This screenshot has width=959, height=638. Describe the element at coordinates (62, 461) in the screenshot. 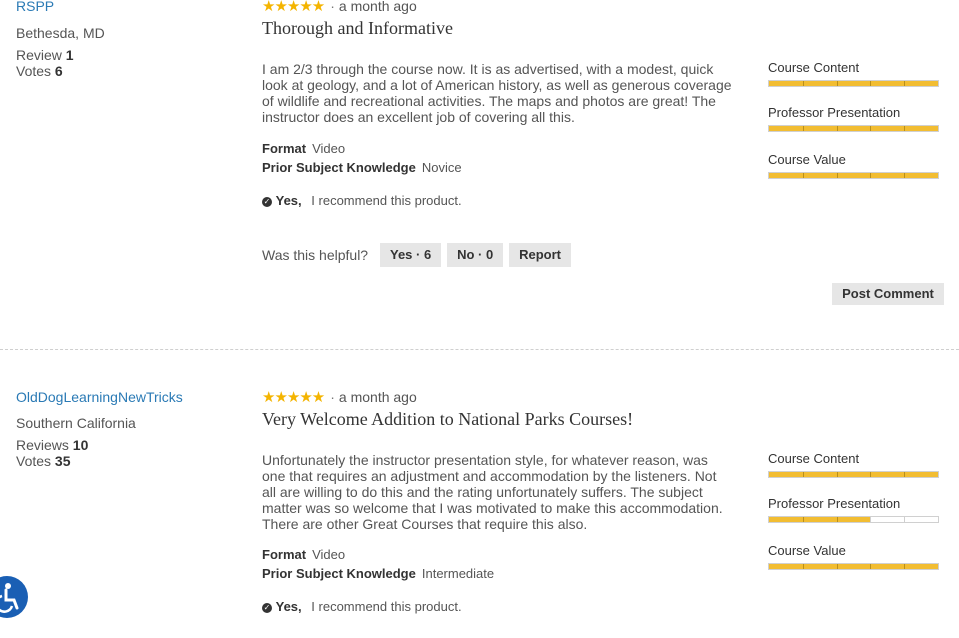

I see `vote-count-value: 35` at that location.